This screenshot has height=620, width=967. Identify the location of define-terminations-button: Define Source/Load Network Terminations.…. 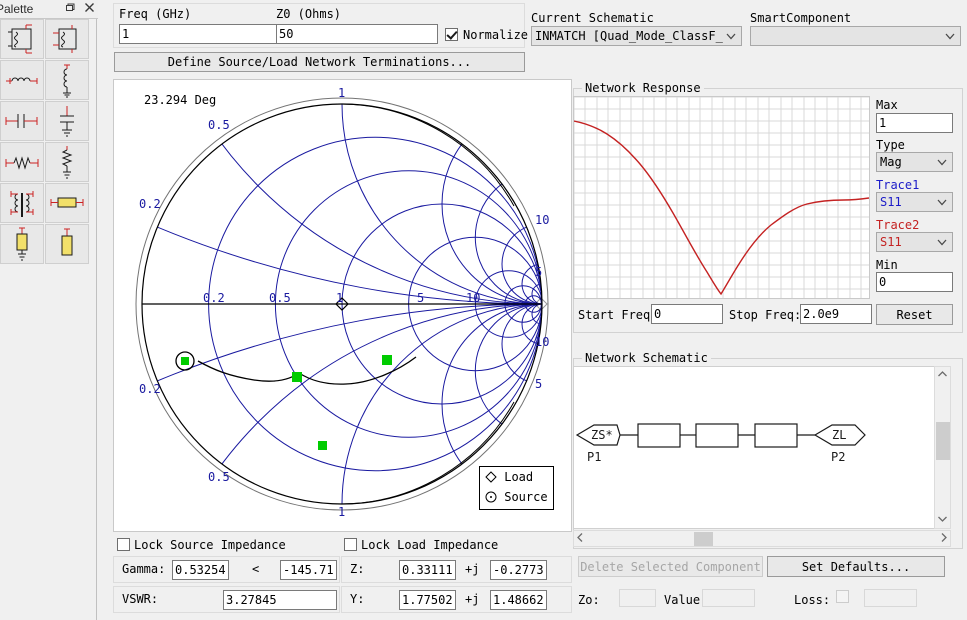
(319, 62).